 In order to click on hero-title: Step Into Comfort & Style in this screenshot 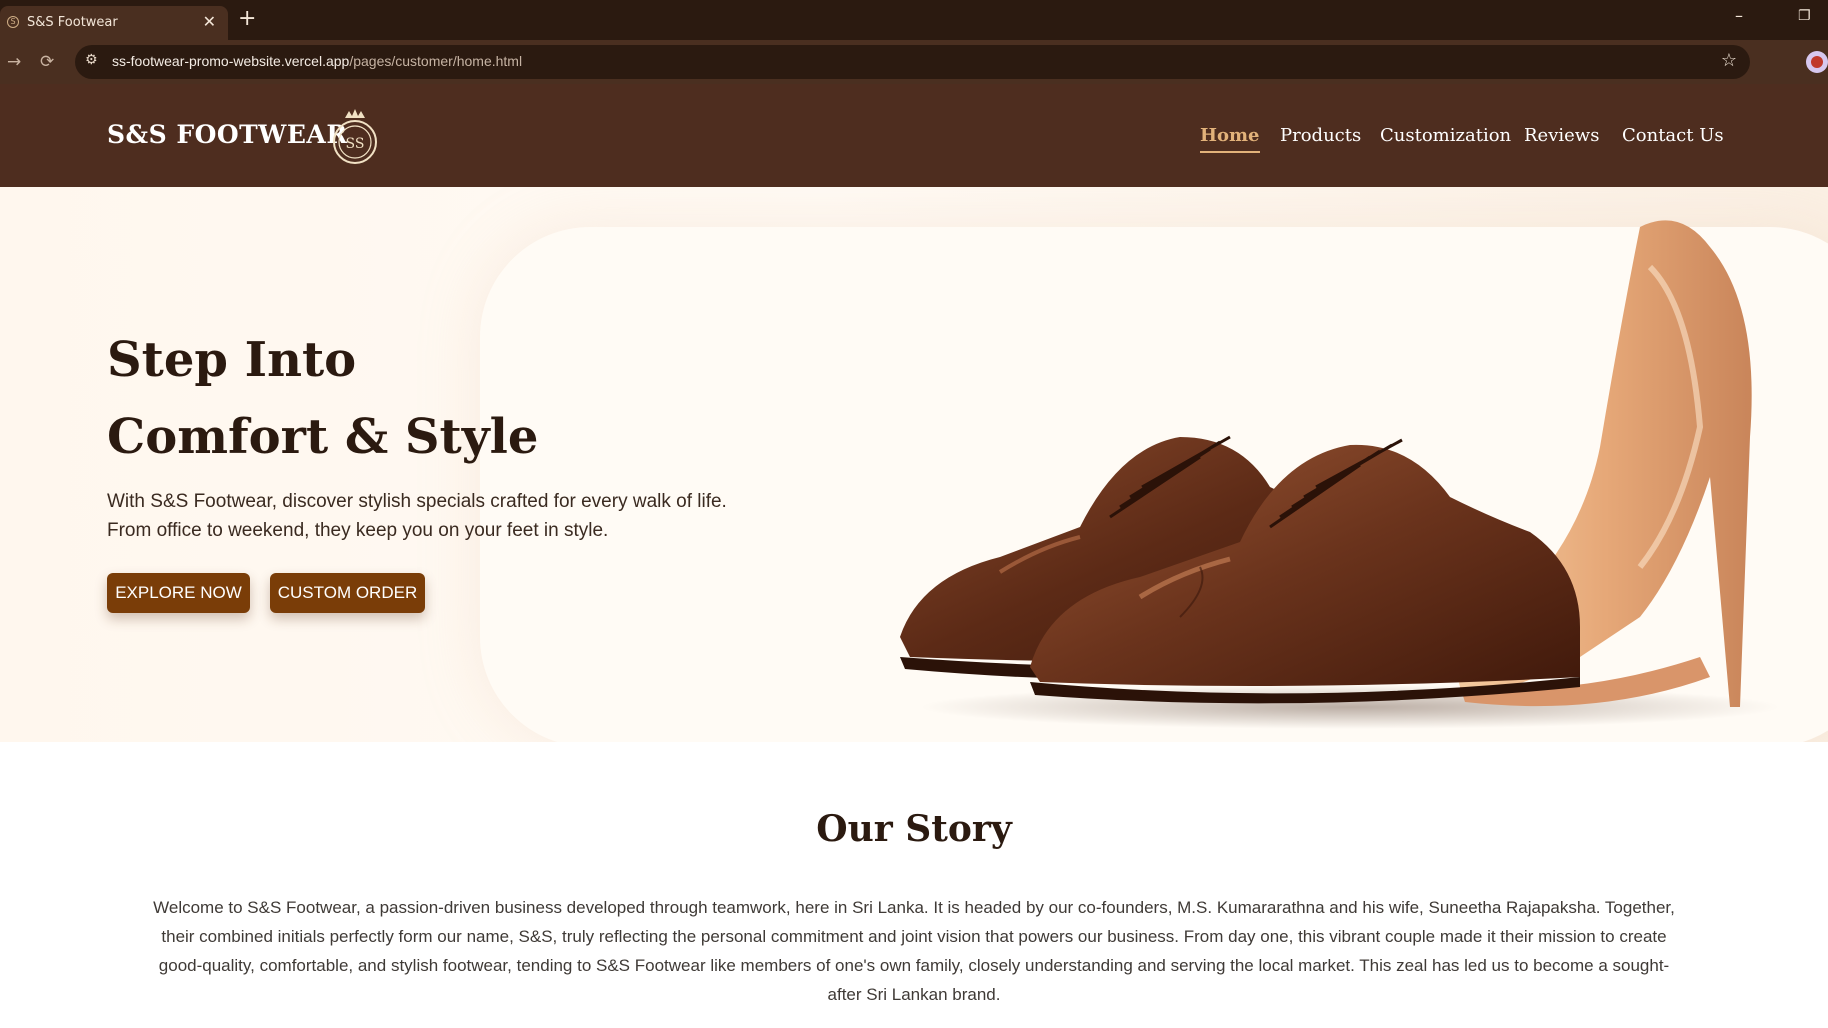, I will do `click(322, 399)`.